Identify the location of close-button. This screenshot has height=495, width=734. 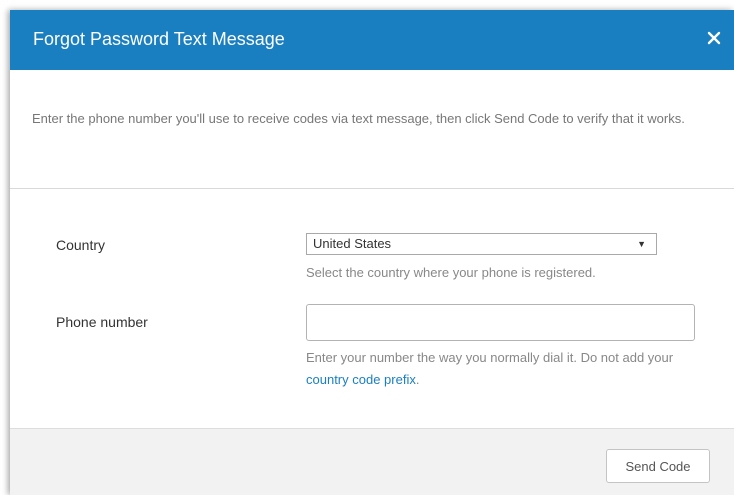
(714, 38).